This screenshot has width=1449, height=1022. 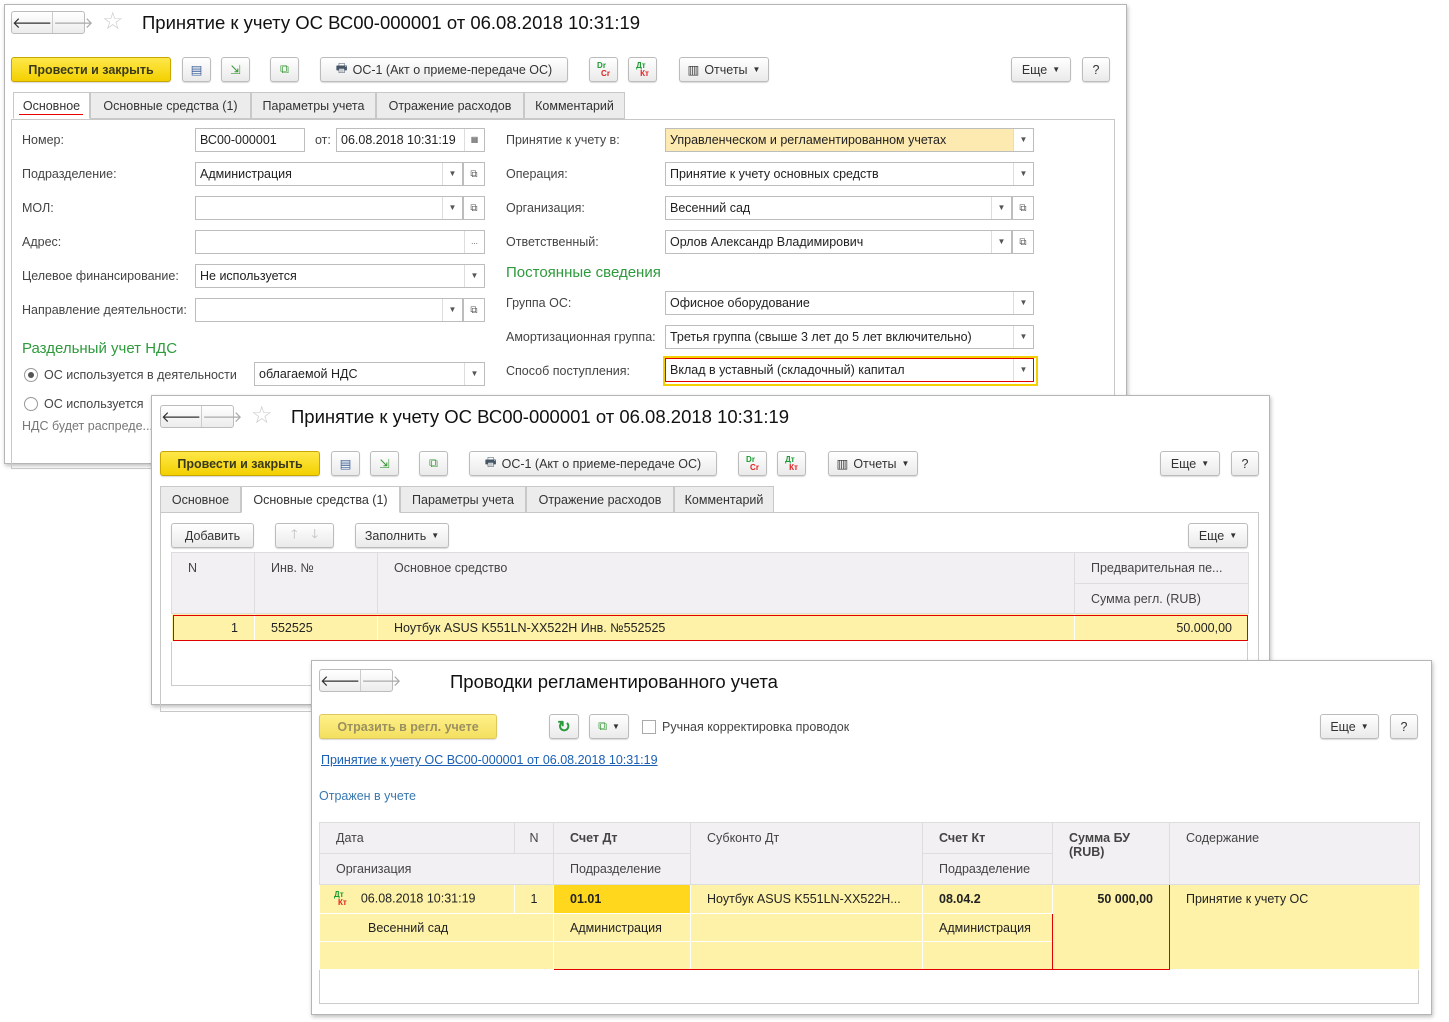 I want to click on vat-usage-field: облагаемой НДС ▼, so click(x=369, y=374).